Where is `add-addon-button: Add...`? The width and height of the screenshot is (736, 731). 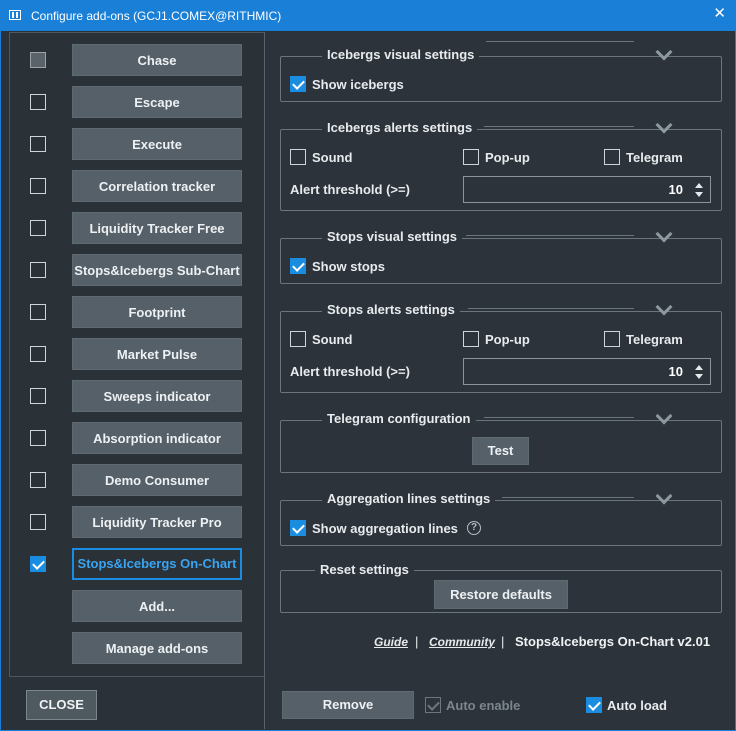
add-addon-button: Add... is located at coordinates (157, 606).